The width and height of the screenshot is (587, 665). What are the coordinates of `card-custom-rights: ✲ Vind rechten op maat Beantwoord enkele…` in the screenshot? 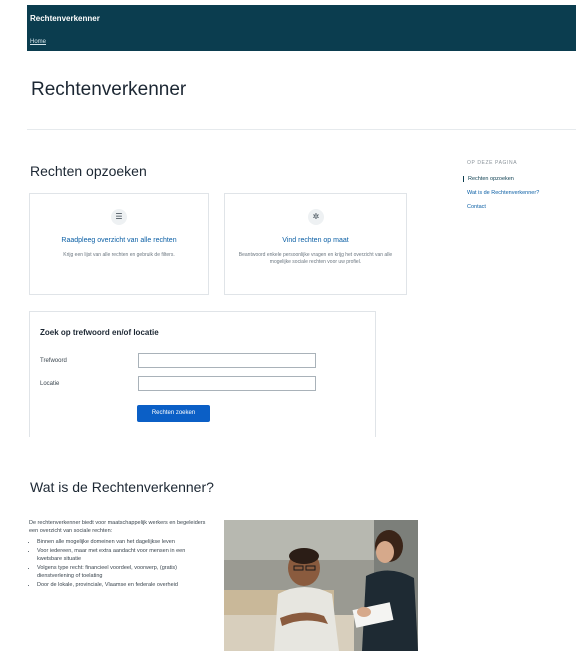 It's located at (315, 244).